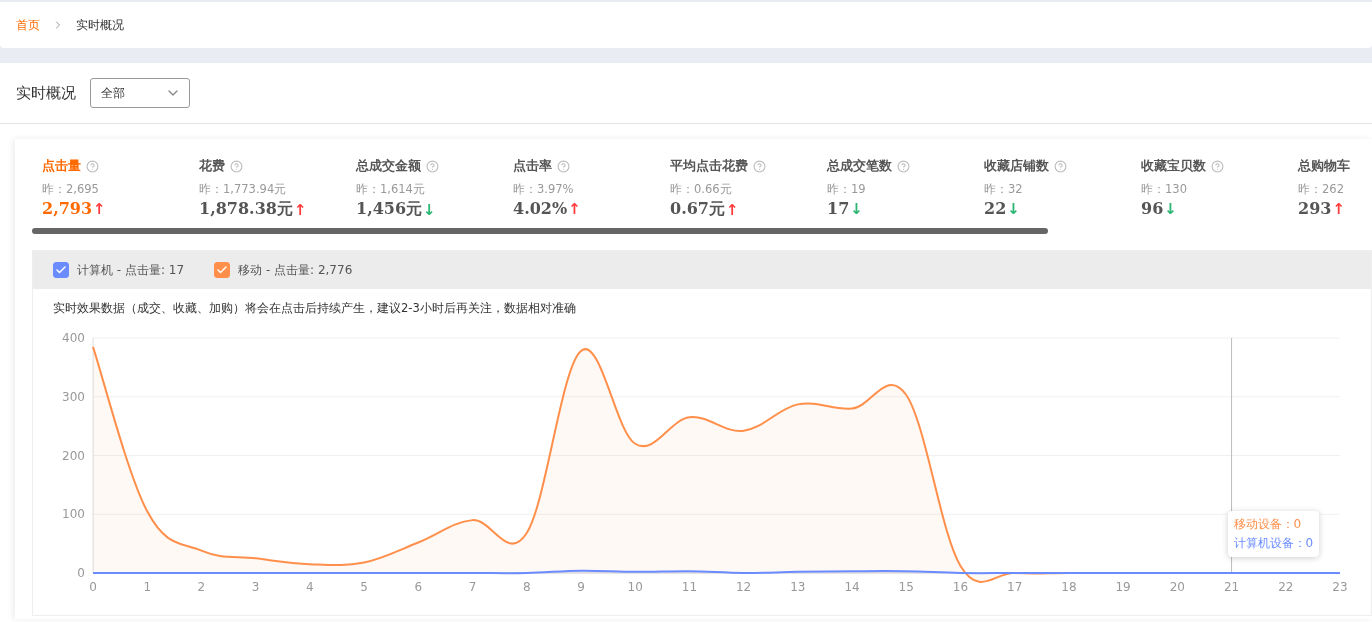 Image resolution: width=1372 pixels, height=622 pixels. I want to click on x-axis-label: 17, so click(1015, 587).